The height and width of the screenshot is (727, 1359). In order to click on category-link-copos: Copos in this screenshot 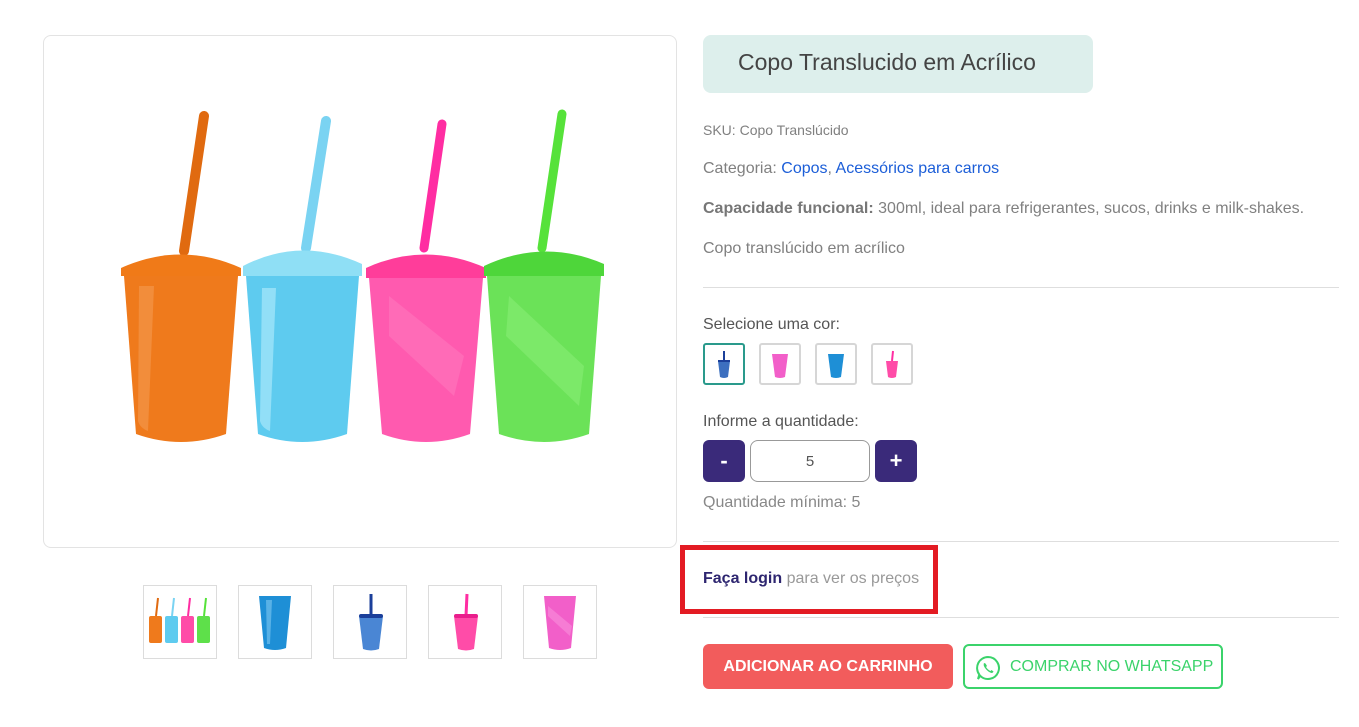, I will do `click(804, 168)`.